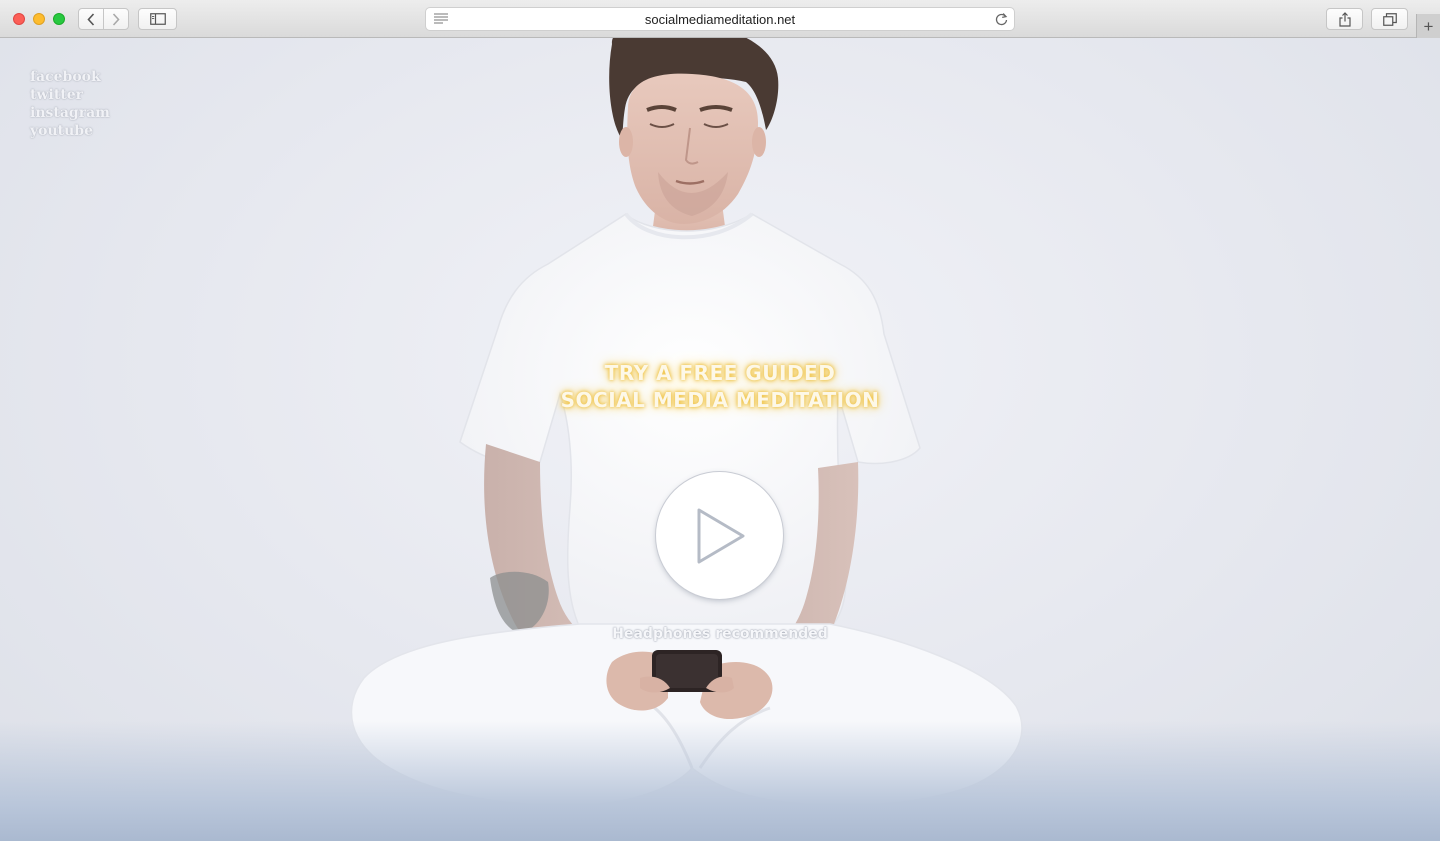  I want to click on instagram-link: instagram, so click(70, 113).